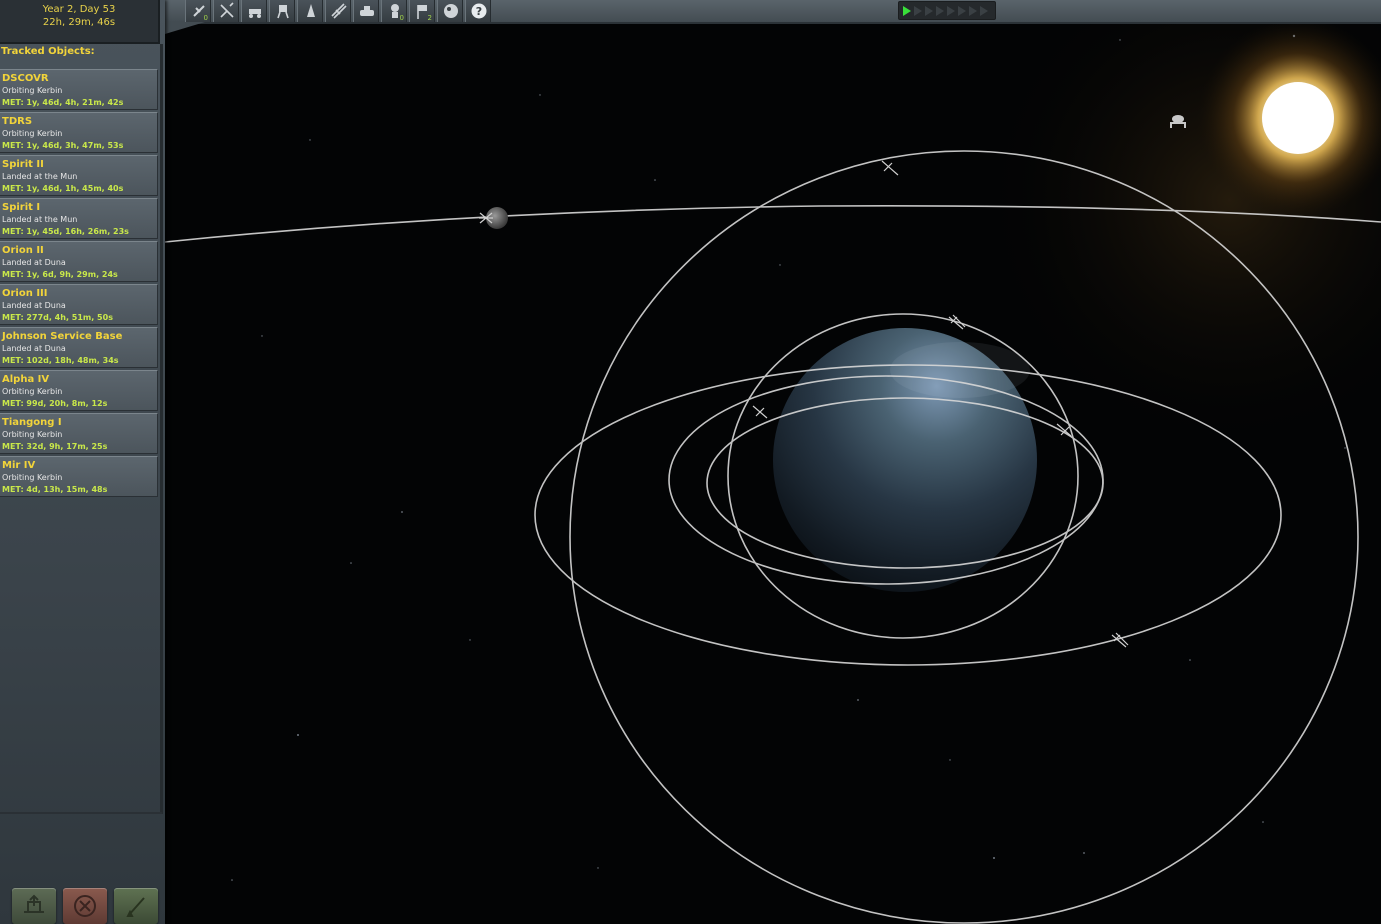  What do you see at coordinates (25, 78) in the screenshot?
I see `vessel-name: DSCOVR` at bounding box center [25, 78].